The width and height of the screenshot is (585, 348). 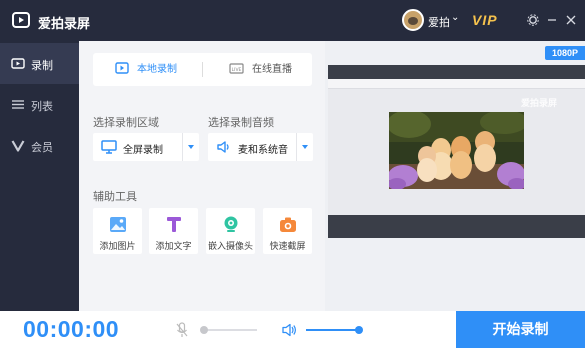 What do you see at coordinates (109, 147) in the screenshot?
I see `monitor-icon` at bounding box center [109, 147].